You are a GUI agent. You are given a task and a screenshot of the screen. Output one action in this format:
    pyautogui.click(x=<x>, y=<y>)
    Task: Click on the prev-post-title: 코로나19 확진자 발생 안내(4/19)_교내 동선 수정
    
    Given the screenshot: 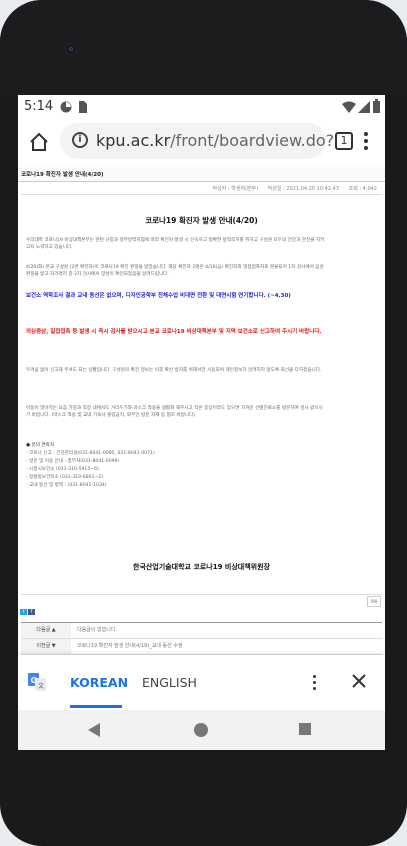 What is the action you would take?
    pyautogui.click(x=130, y=646)
    